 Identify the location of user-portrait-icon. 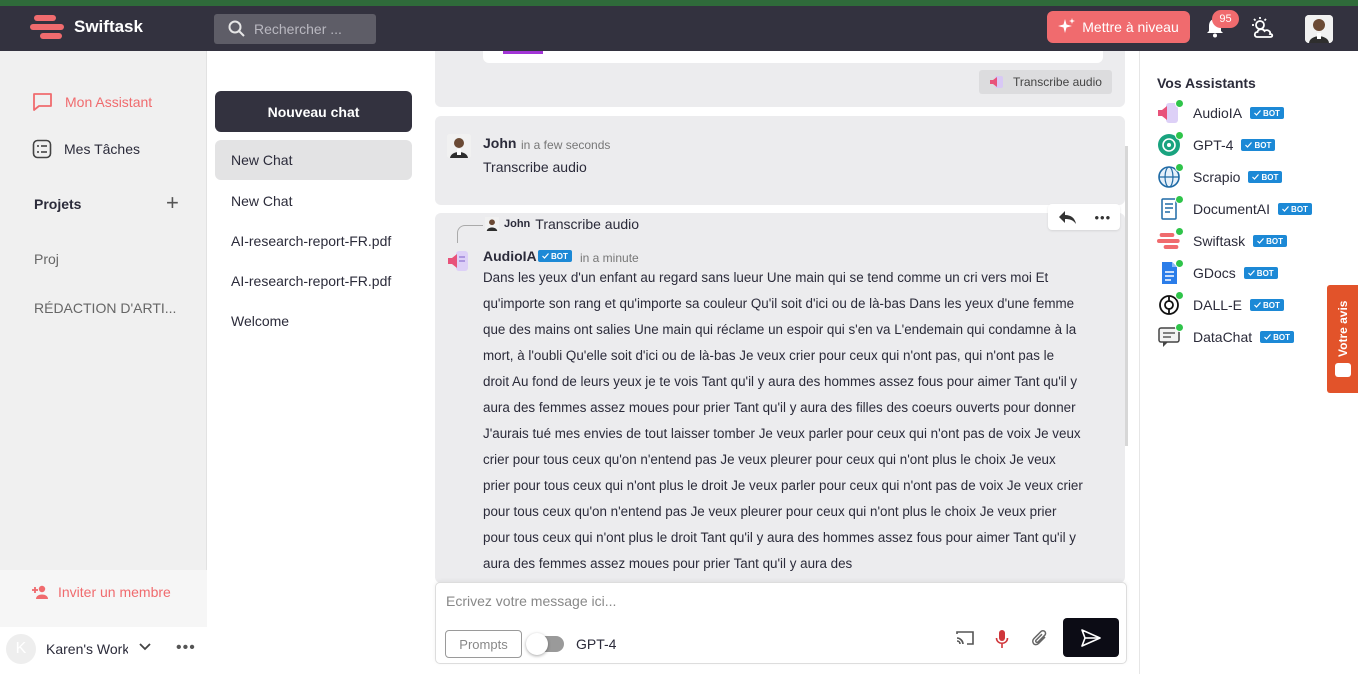
(1319, 29).